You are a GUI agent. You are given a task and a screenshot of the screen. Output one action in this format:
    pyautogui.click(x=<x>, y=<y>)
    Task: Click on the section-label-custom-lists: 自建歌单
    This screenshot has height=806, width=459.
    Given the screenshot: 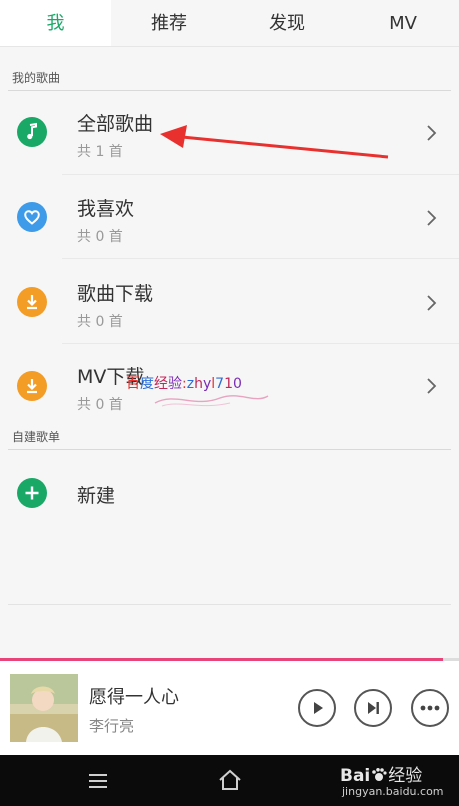 What is the action you would take?
    pyautogui.click(x=36, y=437)
    